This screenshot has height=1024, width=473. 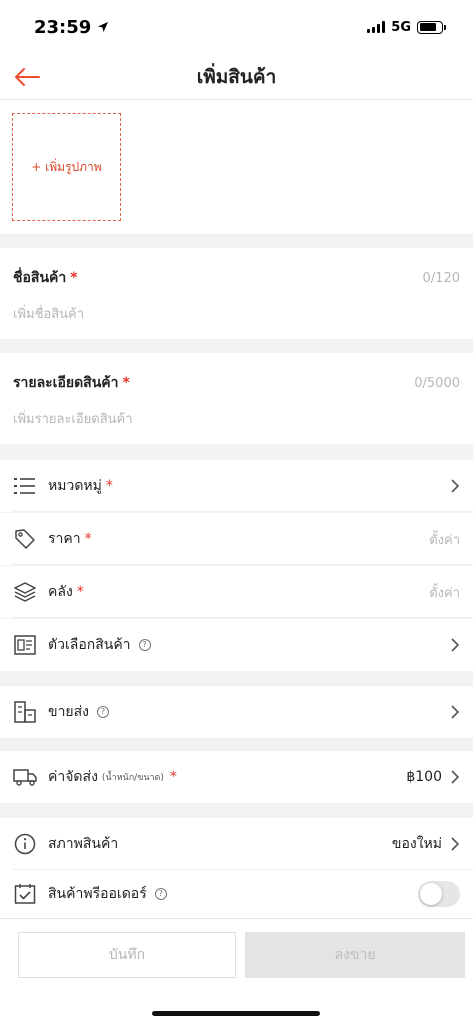 I want to click on cellular-signal-icon, so click(x=376, y=27).